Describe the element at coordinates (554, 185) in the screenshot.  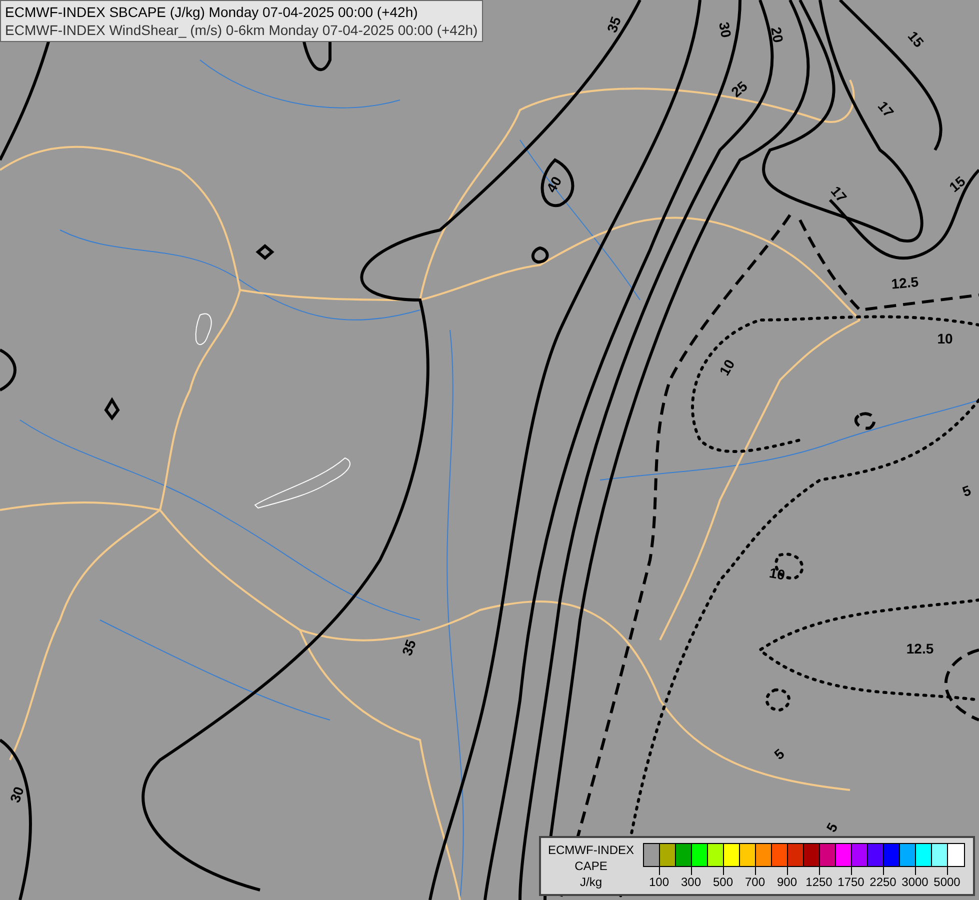
I see `contour-label: 40` at that location.